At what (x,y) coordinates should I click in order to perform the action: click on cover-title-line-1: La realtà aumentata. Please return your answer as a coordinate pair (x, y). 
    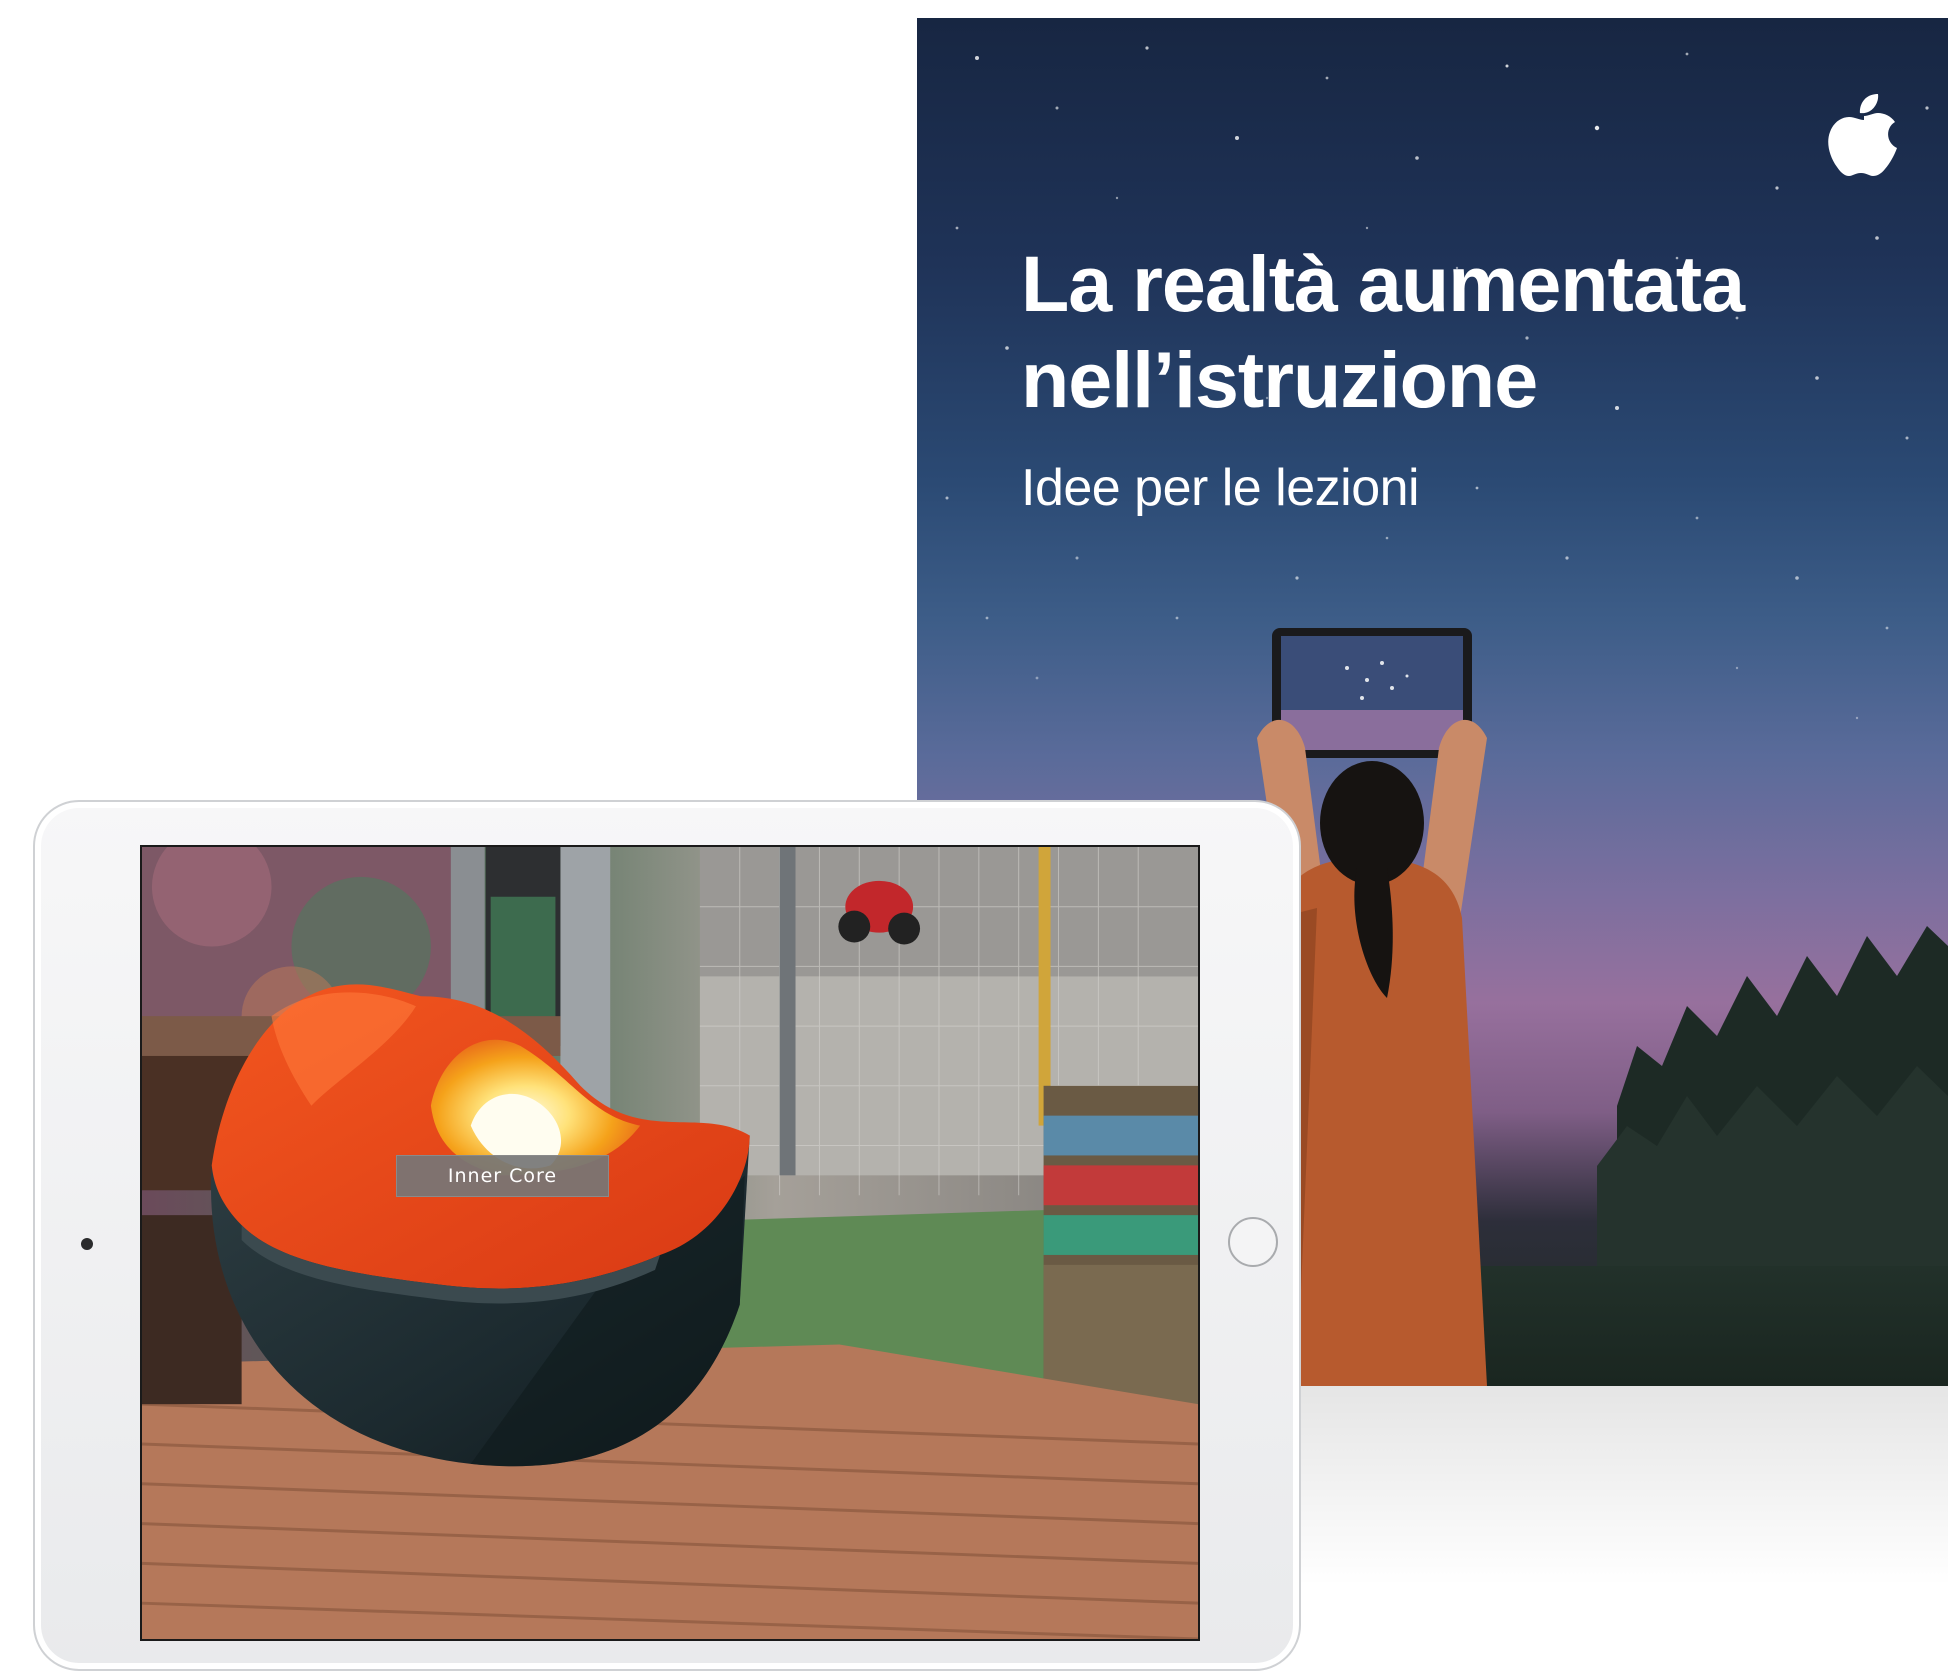
    Looking at the image, I should click on (1383, 283).